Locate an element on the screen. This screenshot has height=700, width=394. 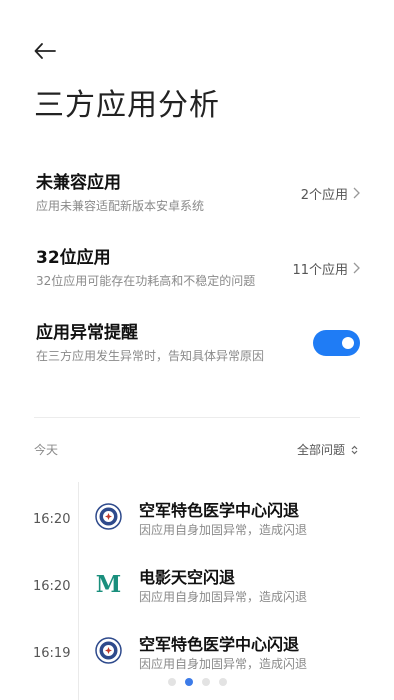
page-dot-active is located at coordinates (188, 682).